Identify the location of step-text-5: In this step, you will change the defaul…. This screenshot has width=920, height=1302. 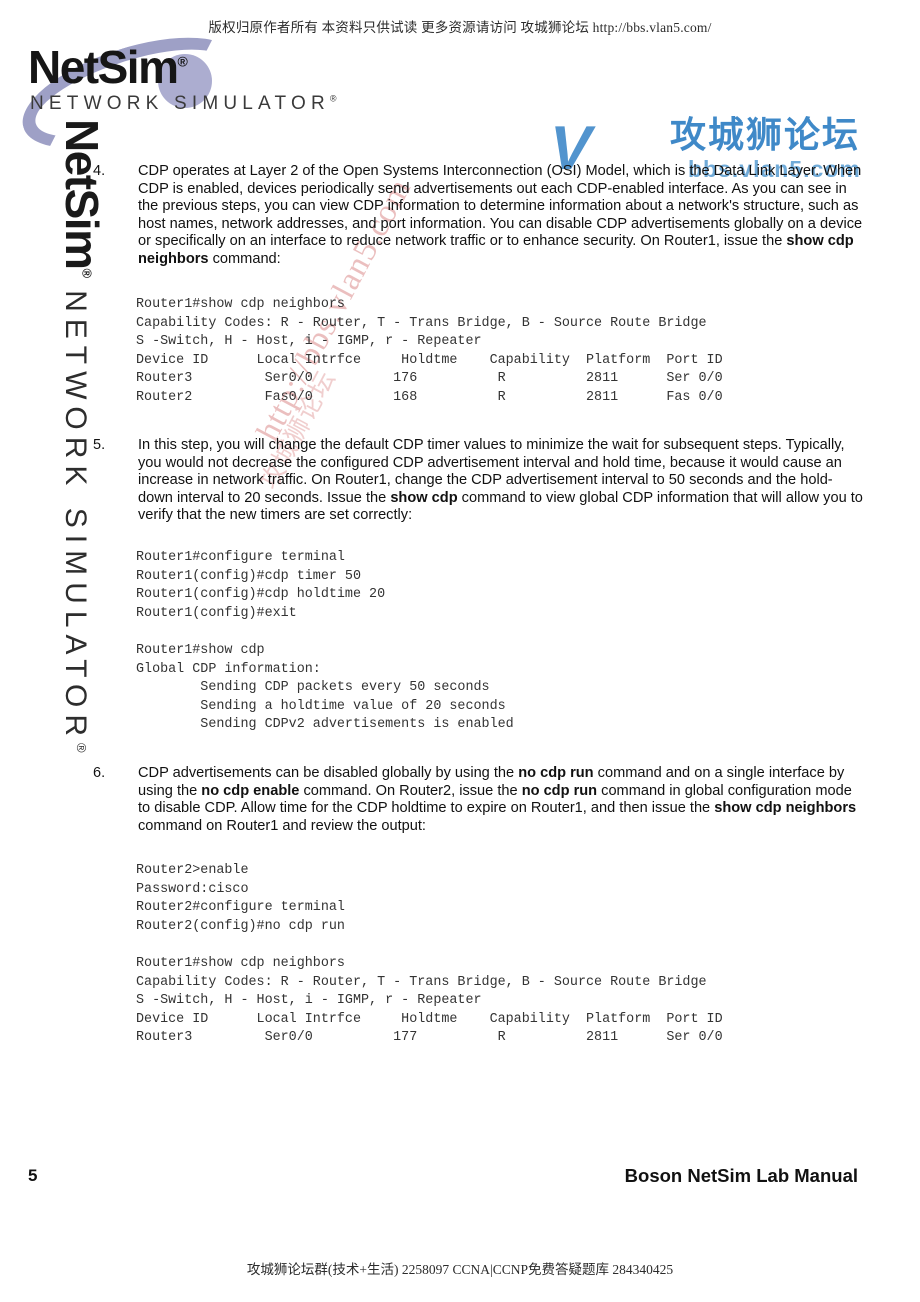
(500, 480).